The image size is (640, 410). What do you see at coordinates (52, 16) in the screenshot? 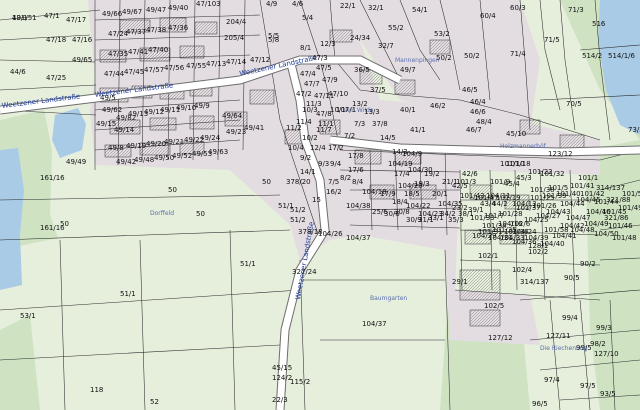
I see `parcel-number: 47/1` at bounding box center [52, 16].